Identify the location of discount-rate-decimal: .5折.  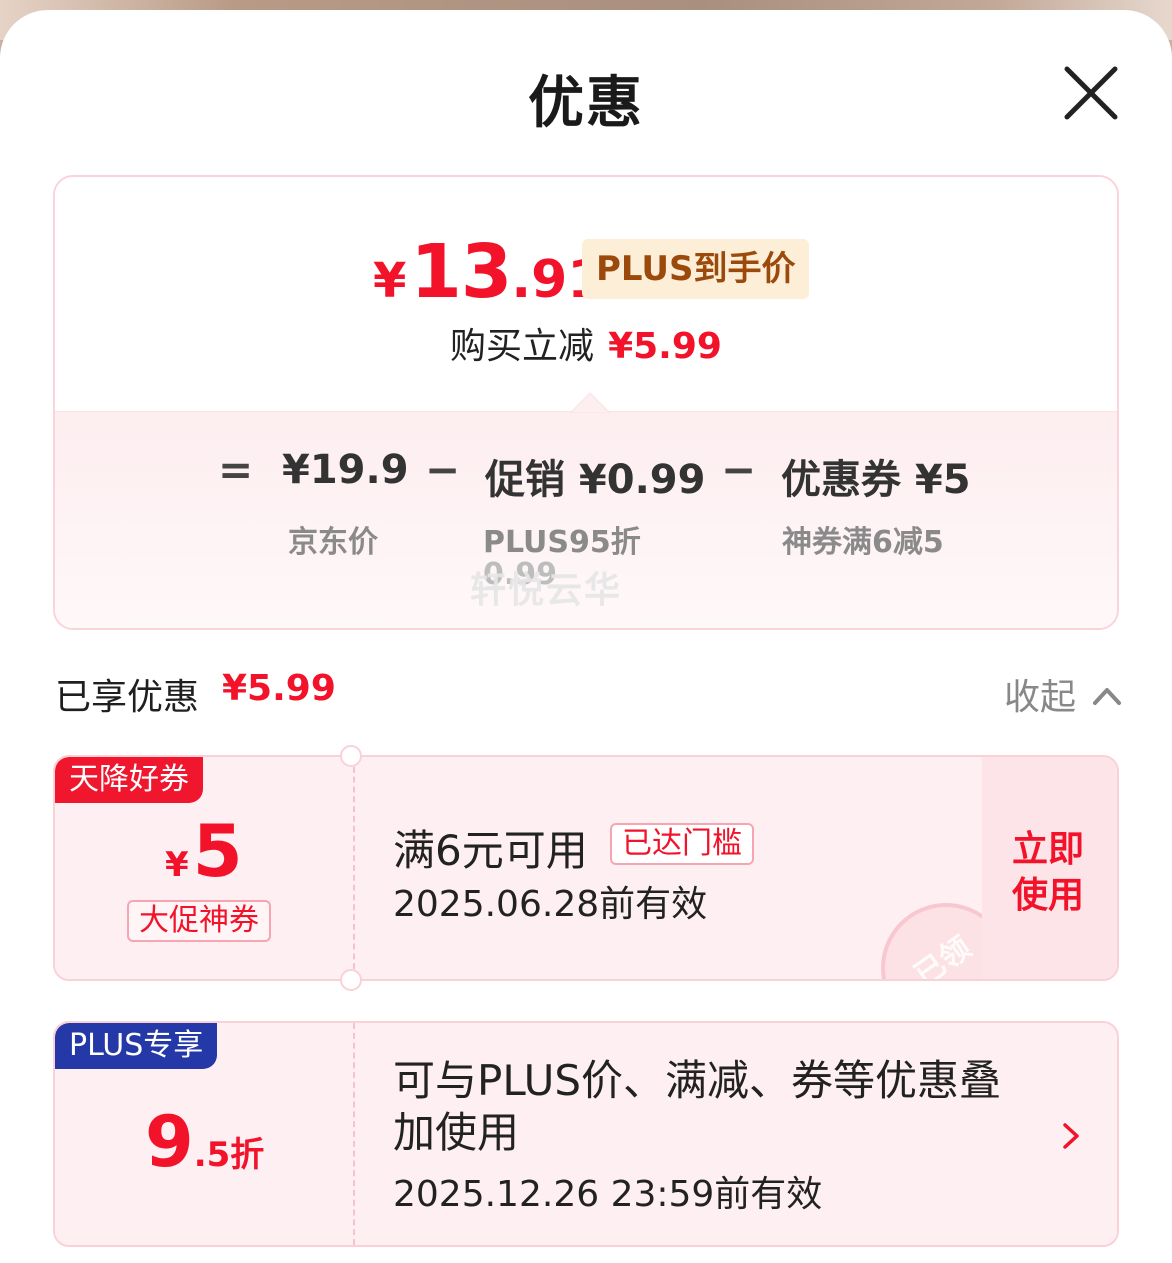
(229, 1155).